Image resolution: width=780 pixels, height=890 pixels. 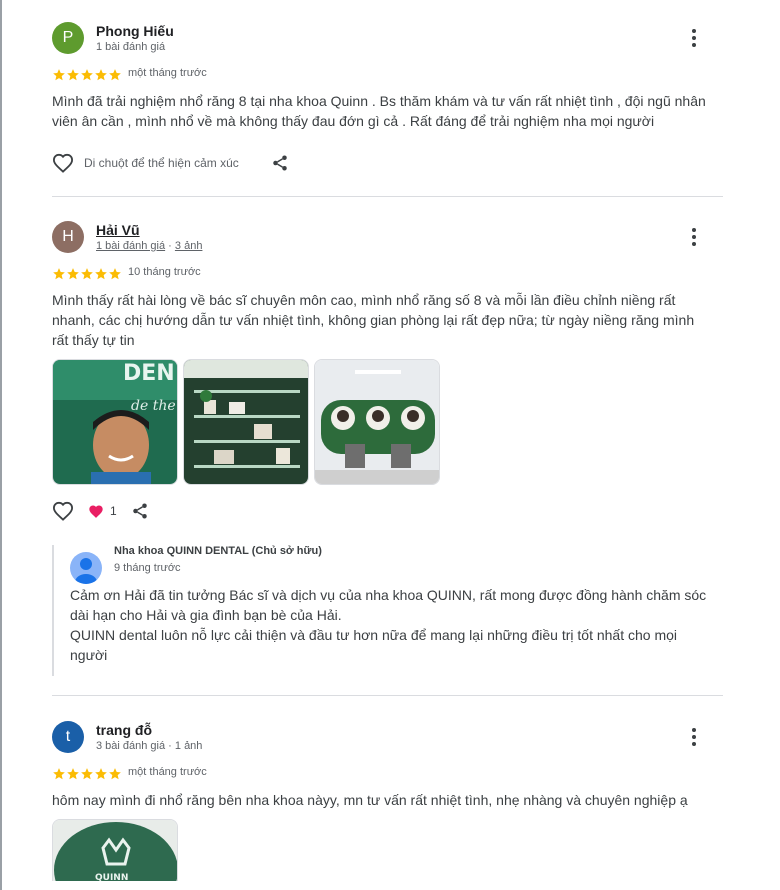 I want to click on reviewer-meta: 1 bài đánh giá · 3 ảnh, so click(x=149, y=246).